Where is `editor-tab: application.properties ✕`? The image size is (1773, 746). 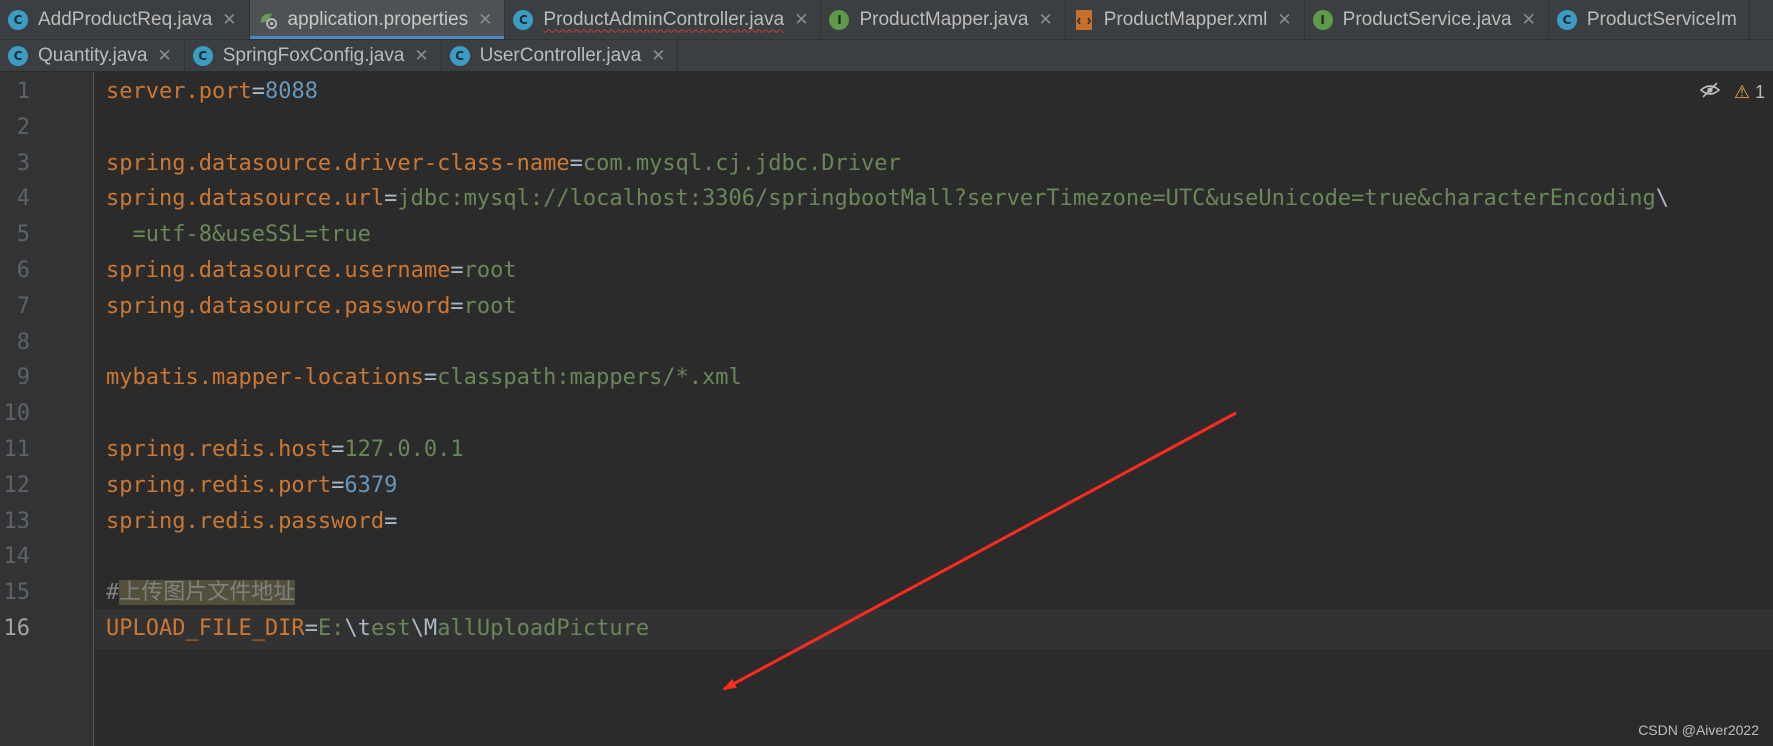
editor-tab: application.properties ✕ is located at coordinates (377, 19).